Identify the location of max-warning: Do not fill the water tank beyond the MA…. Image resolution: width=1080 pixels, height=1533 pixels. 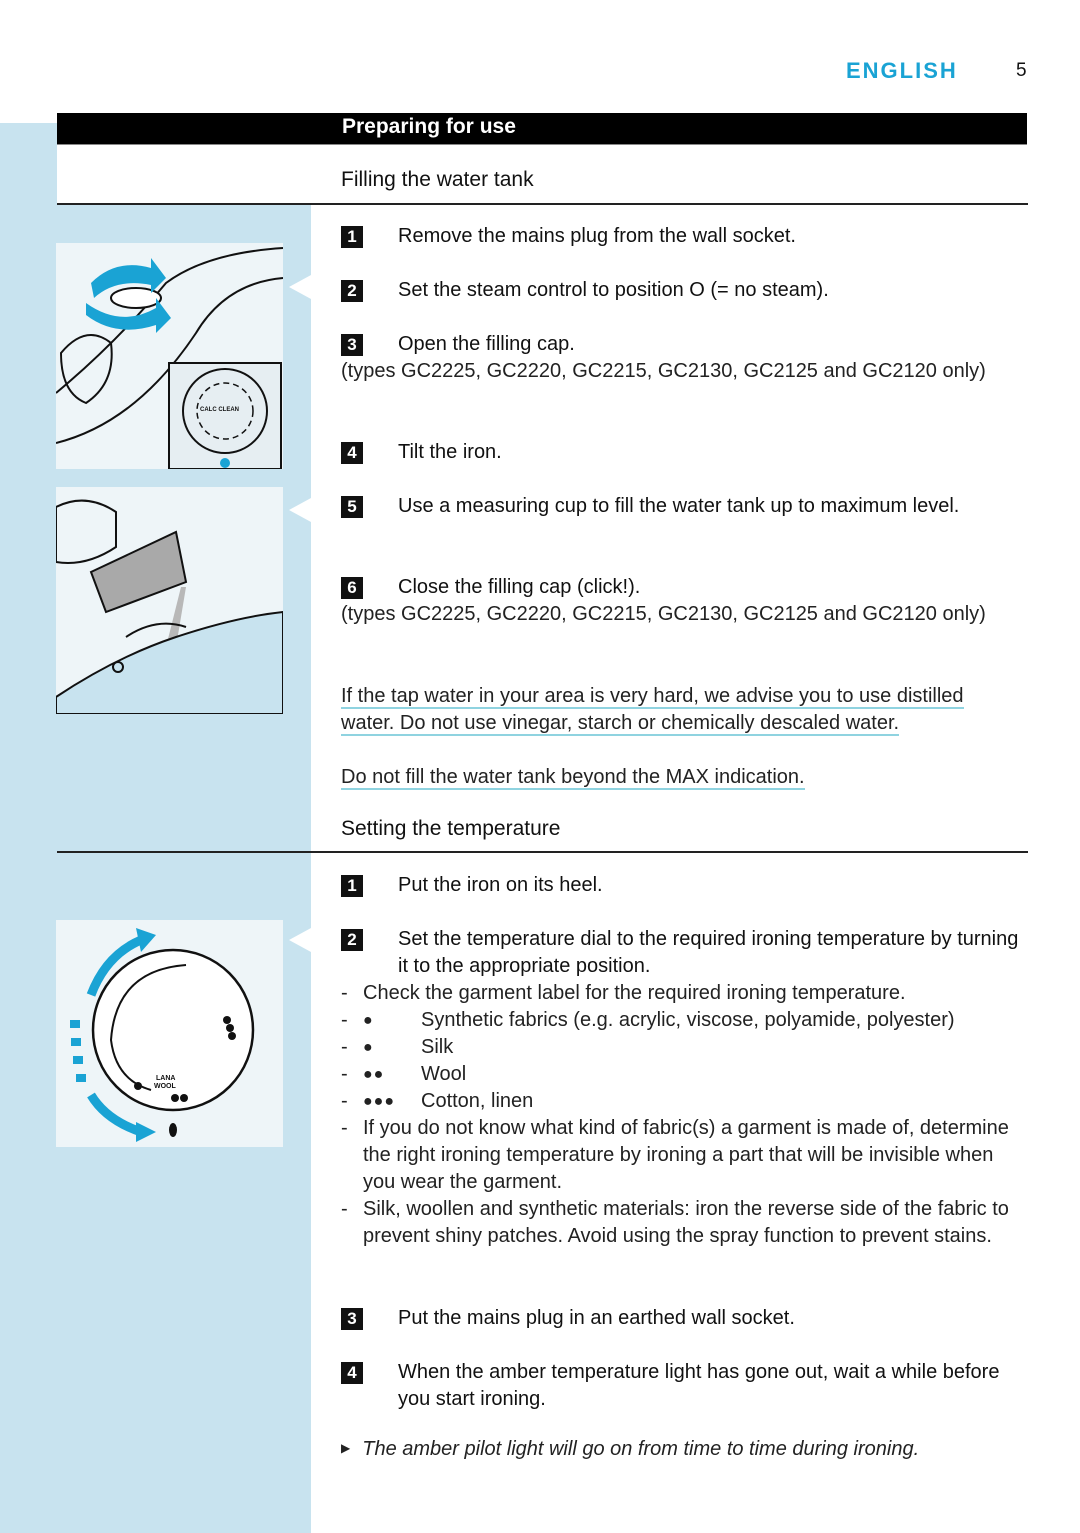
(686, 777).